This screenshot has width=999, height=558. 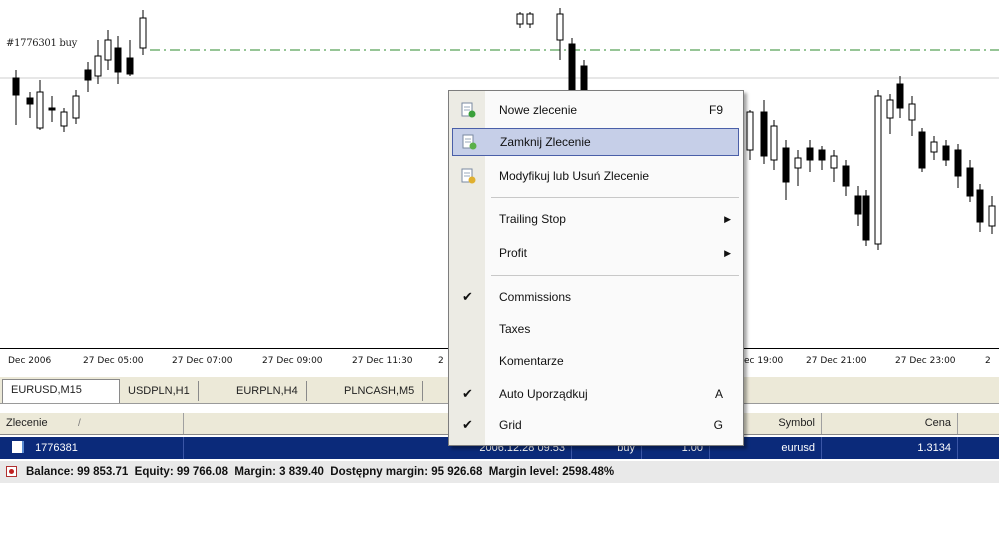 What do you see at coordinates (56, 448) in the screenshot?
I see `order-number: 1776381` at bounding box center [56, 448].